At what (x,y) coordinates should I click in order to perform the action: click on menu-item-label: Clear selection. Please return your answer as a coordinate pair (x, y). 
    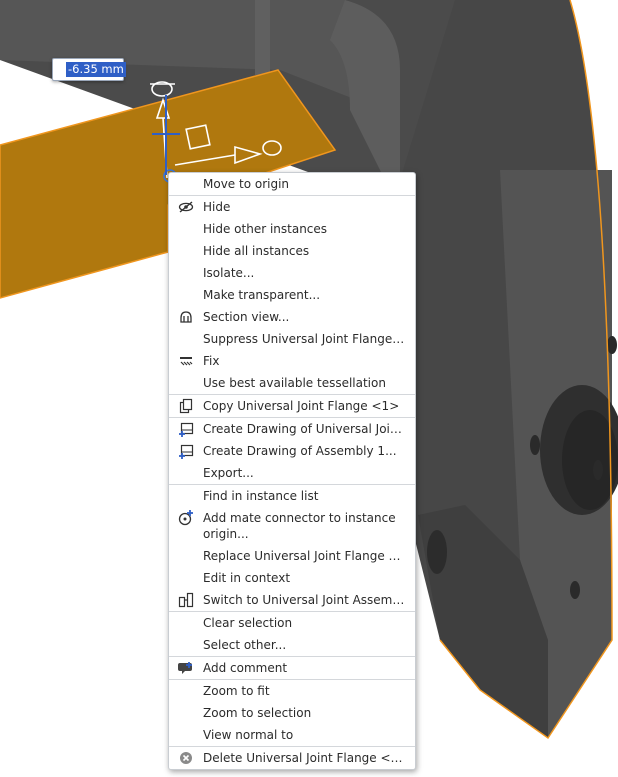
    Looking at the image, I should click on (248, 623).